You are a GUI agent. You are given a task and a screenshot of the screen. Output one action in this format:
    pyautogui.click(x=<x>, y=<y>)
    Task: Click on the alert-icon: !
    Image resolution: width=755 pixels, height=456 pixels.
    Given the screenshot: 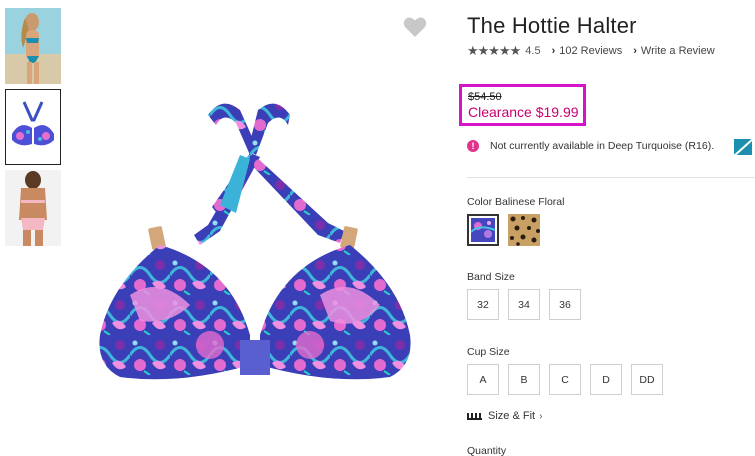 What is the action you would take?
    pyautogui.click(x=473, y=146)
    